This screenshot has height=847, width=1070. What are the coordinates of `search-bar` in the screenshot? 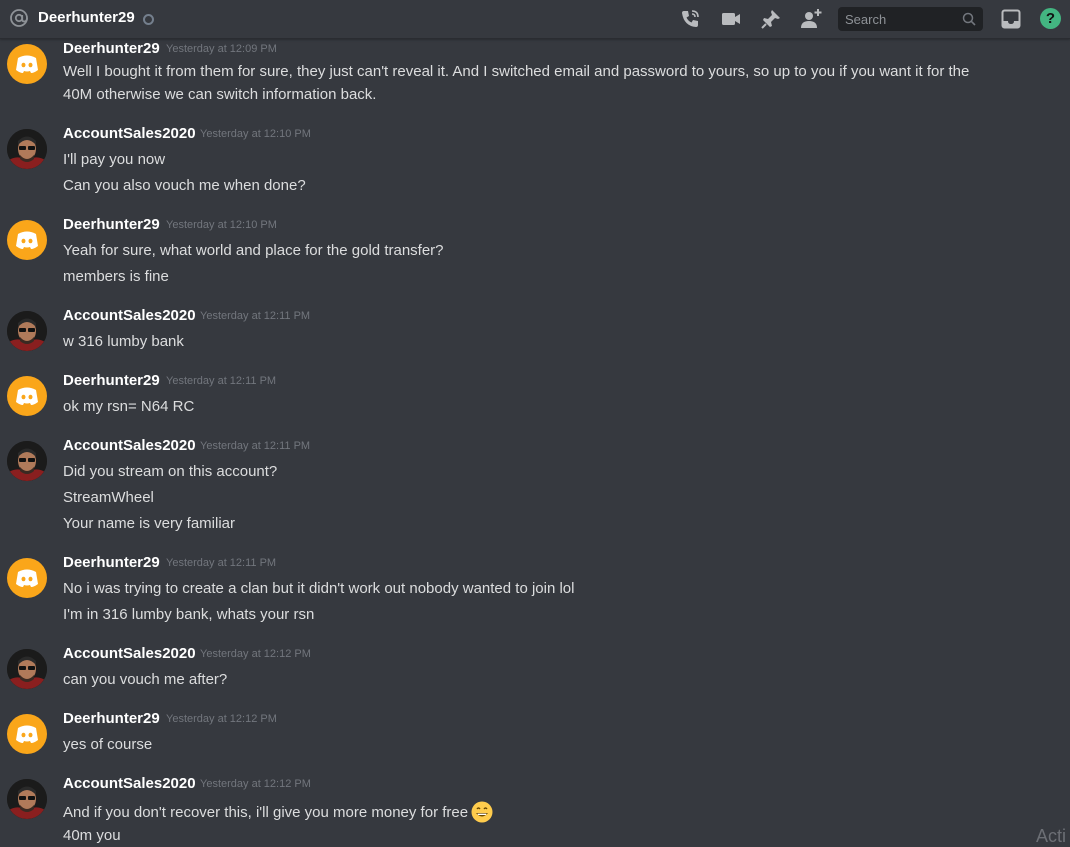 It's located at (910, 19).